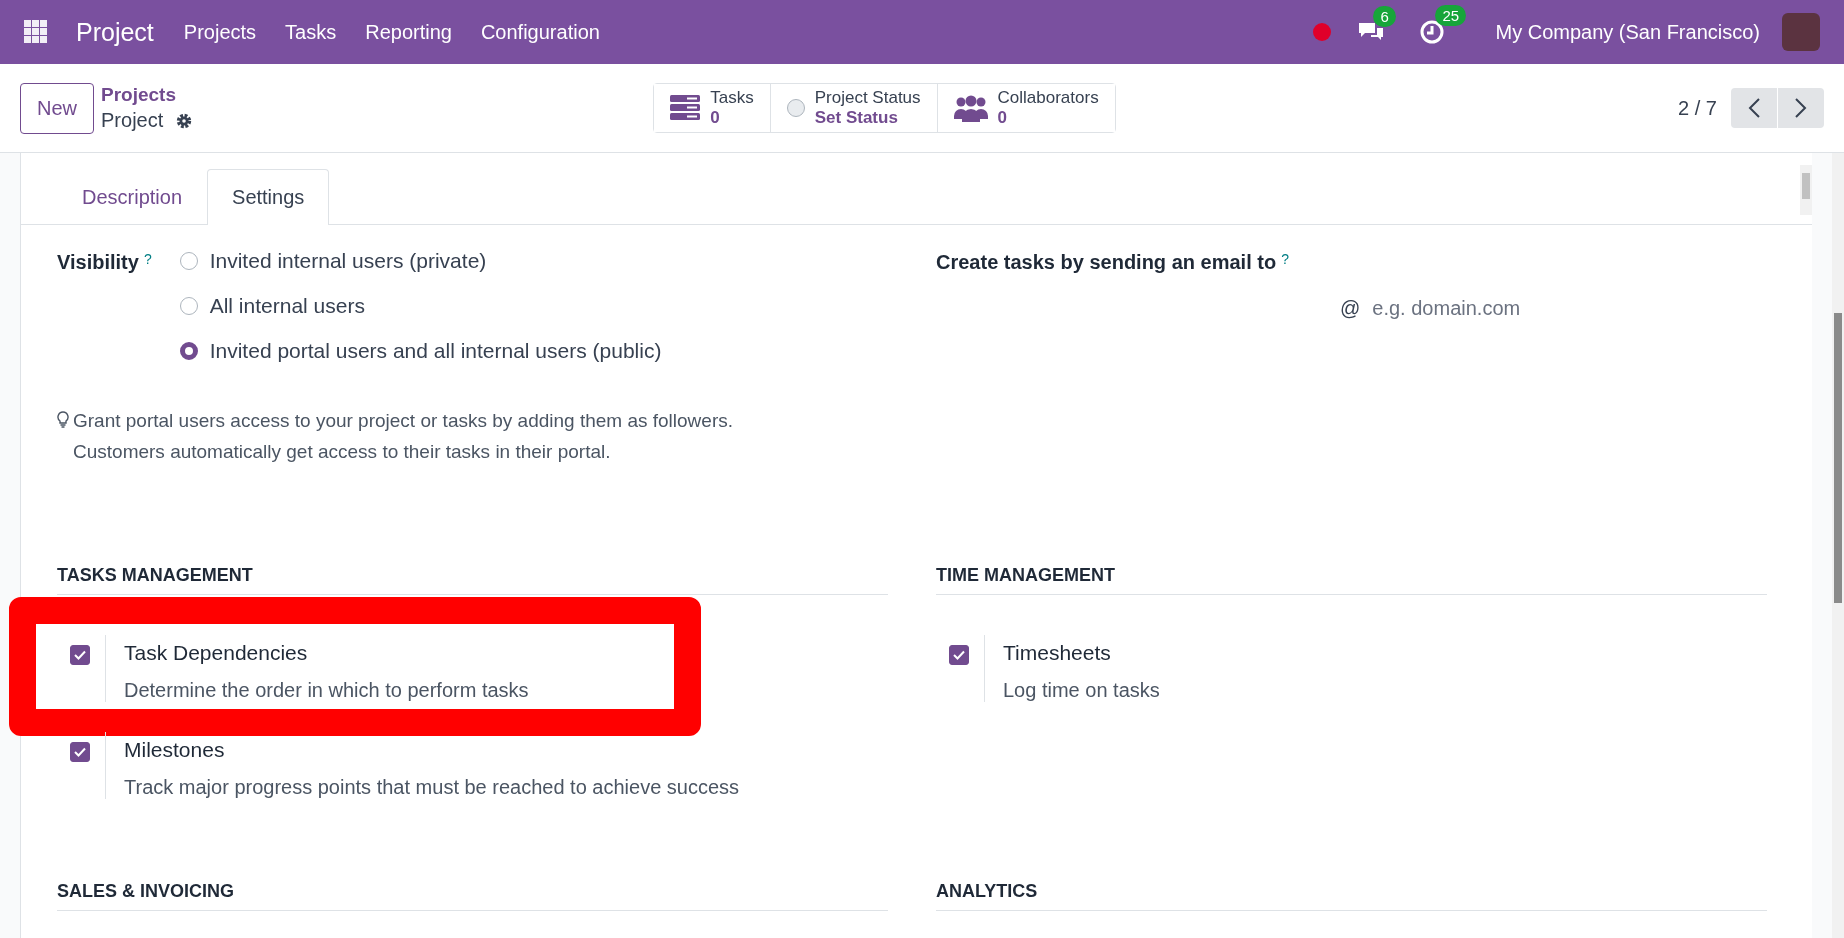 Image resolution: width=1844 pixels, height=938 pixels. I want to click on status-circle-icon, so click(795, 108).